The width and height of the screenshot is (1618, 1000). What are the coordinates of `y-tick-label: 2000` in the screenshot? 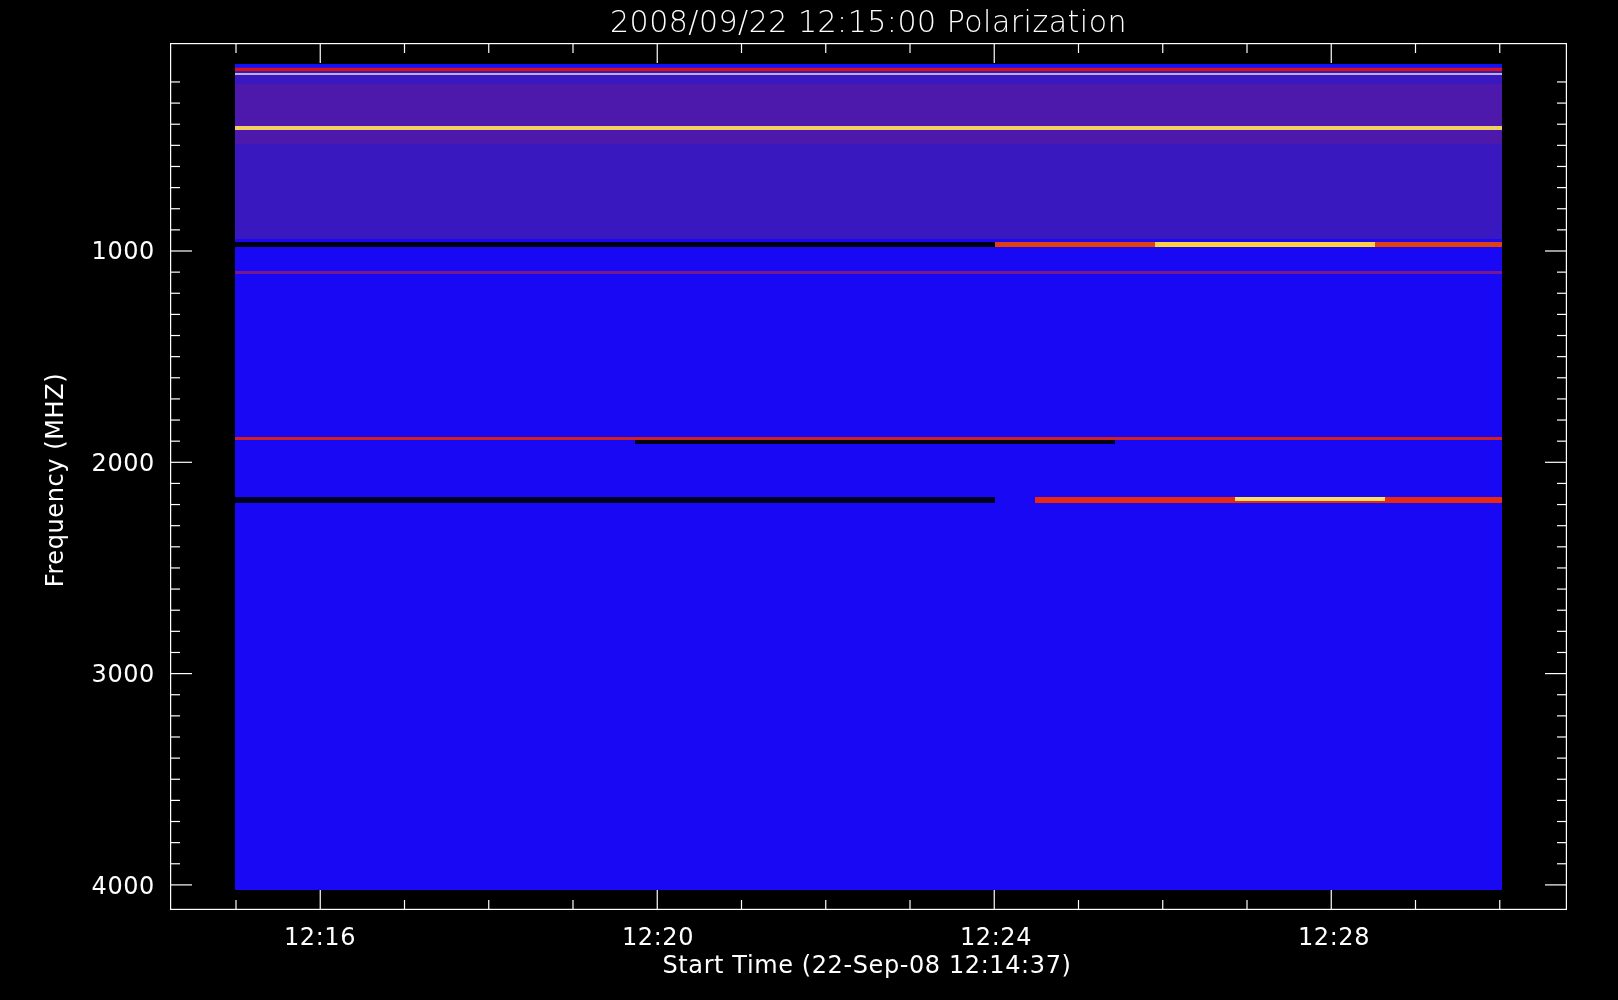 It's located at (123, 462).